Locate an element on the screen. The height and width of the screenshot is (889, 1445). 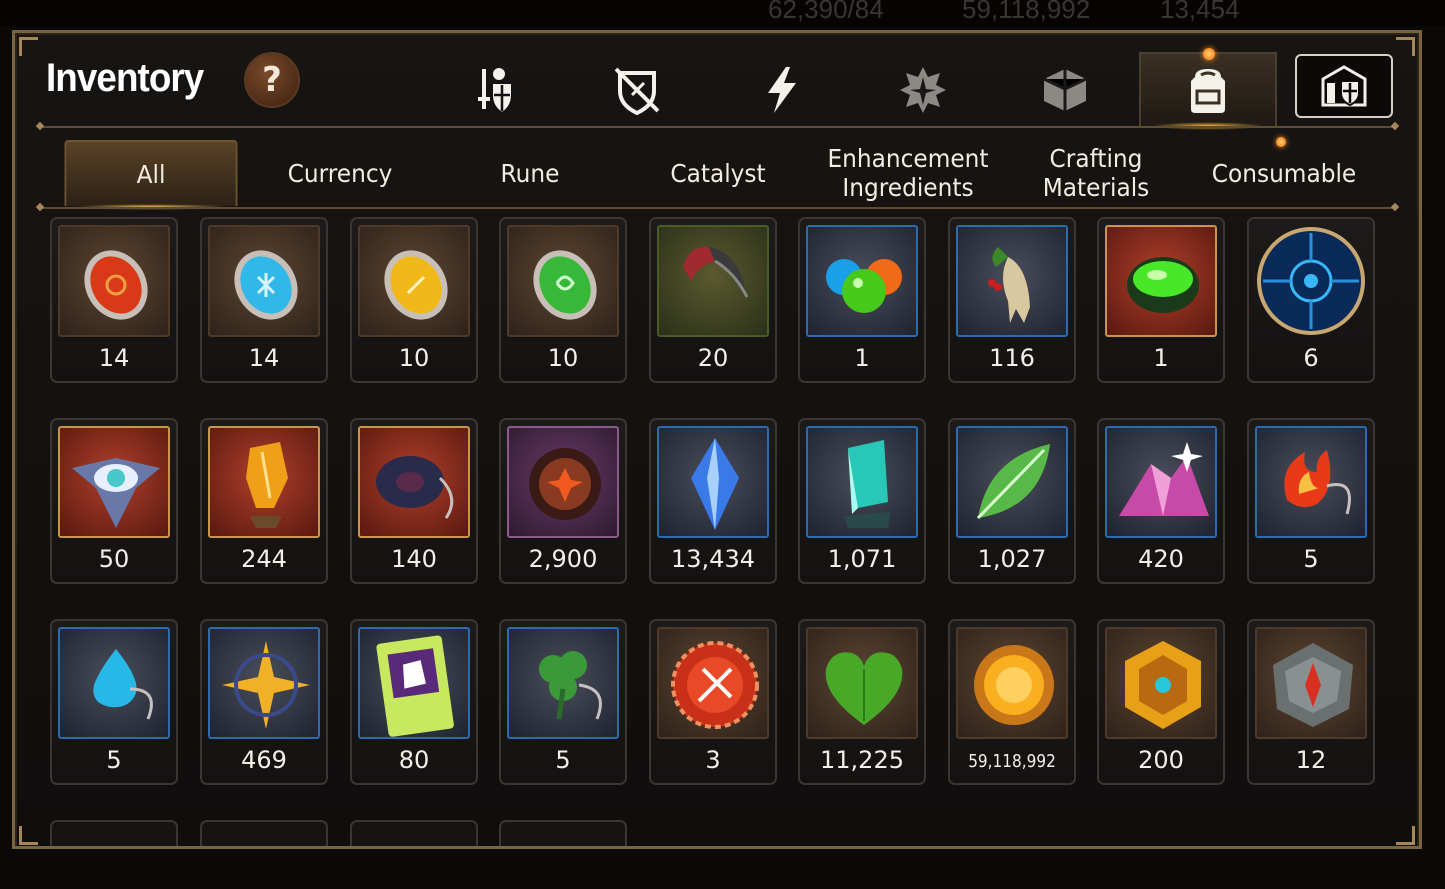
inventory-item-teal-crystal: 1,071 is located at coordinates (862, 501).